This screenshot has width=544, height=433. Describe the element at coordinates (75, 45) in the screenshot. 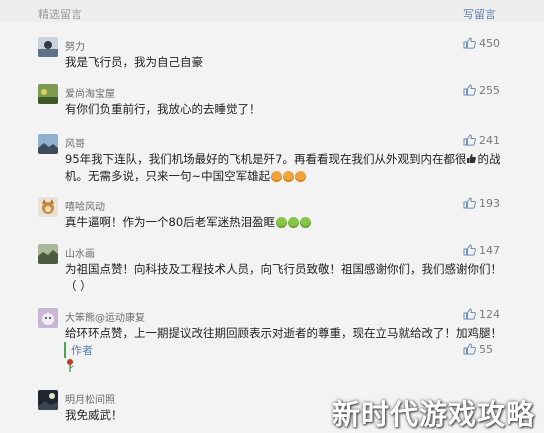

I see `commenter-name: 努力` at that location.